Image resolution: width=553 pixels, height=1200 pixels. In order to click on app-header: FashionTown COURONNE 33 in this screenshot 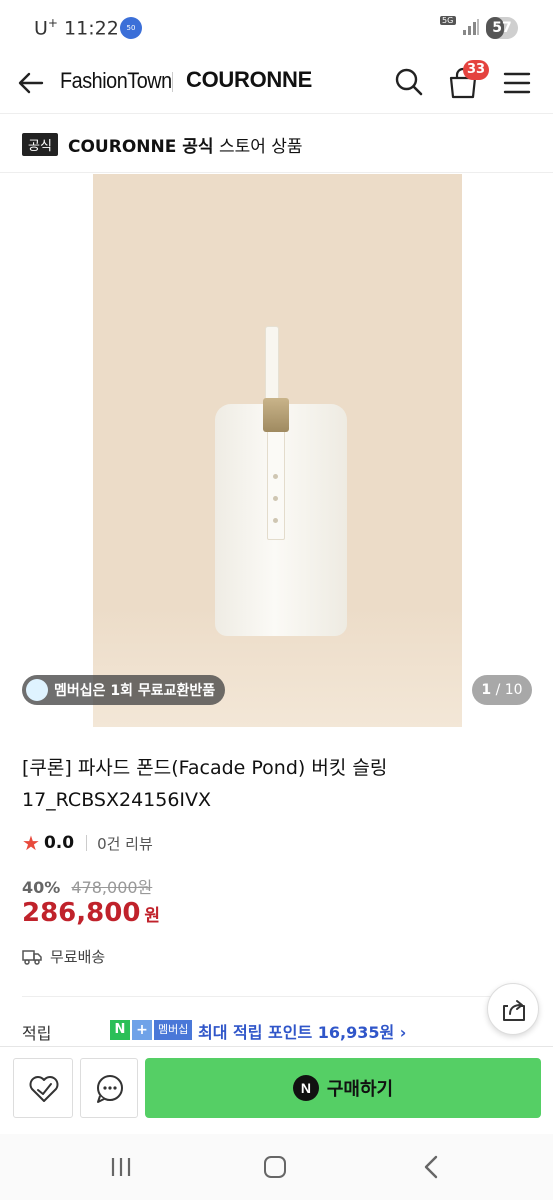, I will do `click(276, 85)`.